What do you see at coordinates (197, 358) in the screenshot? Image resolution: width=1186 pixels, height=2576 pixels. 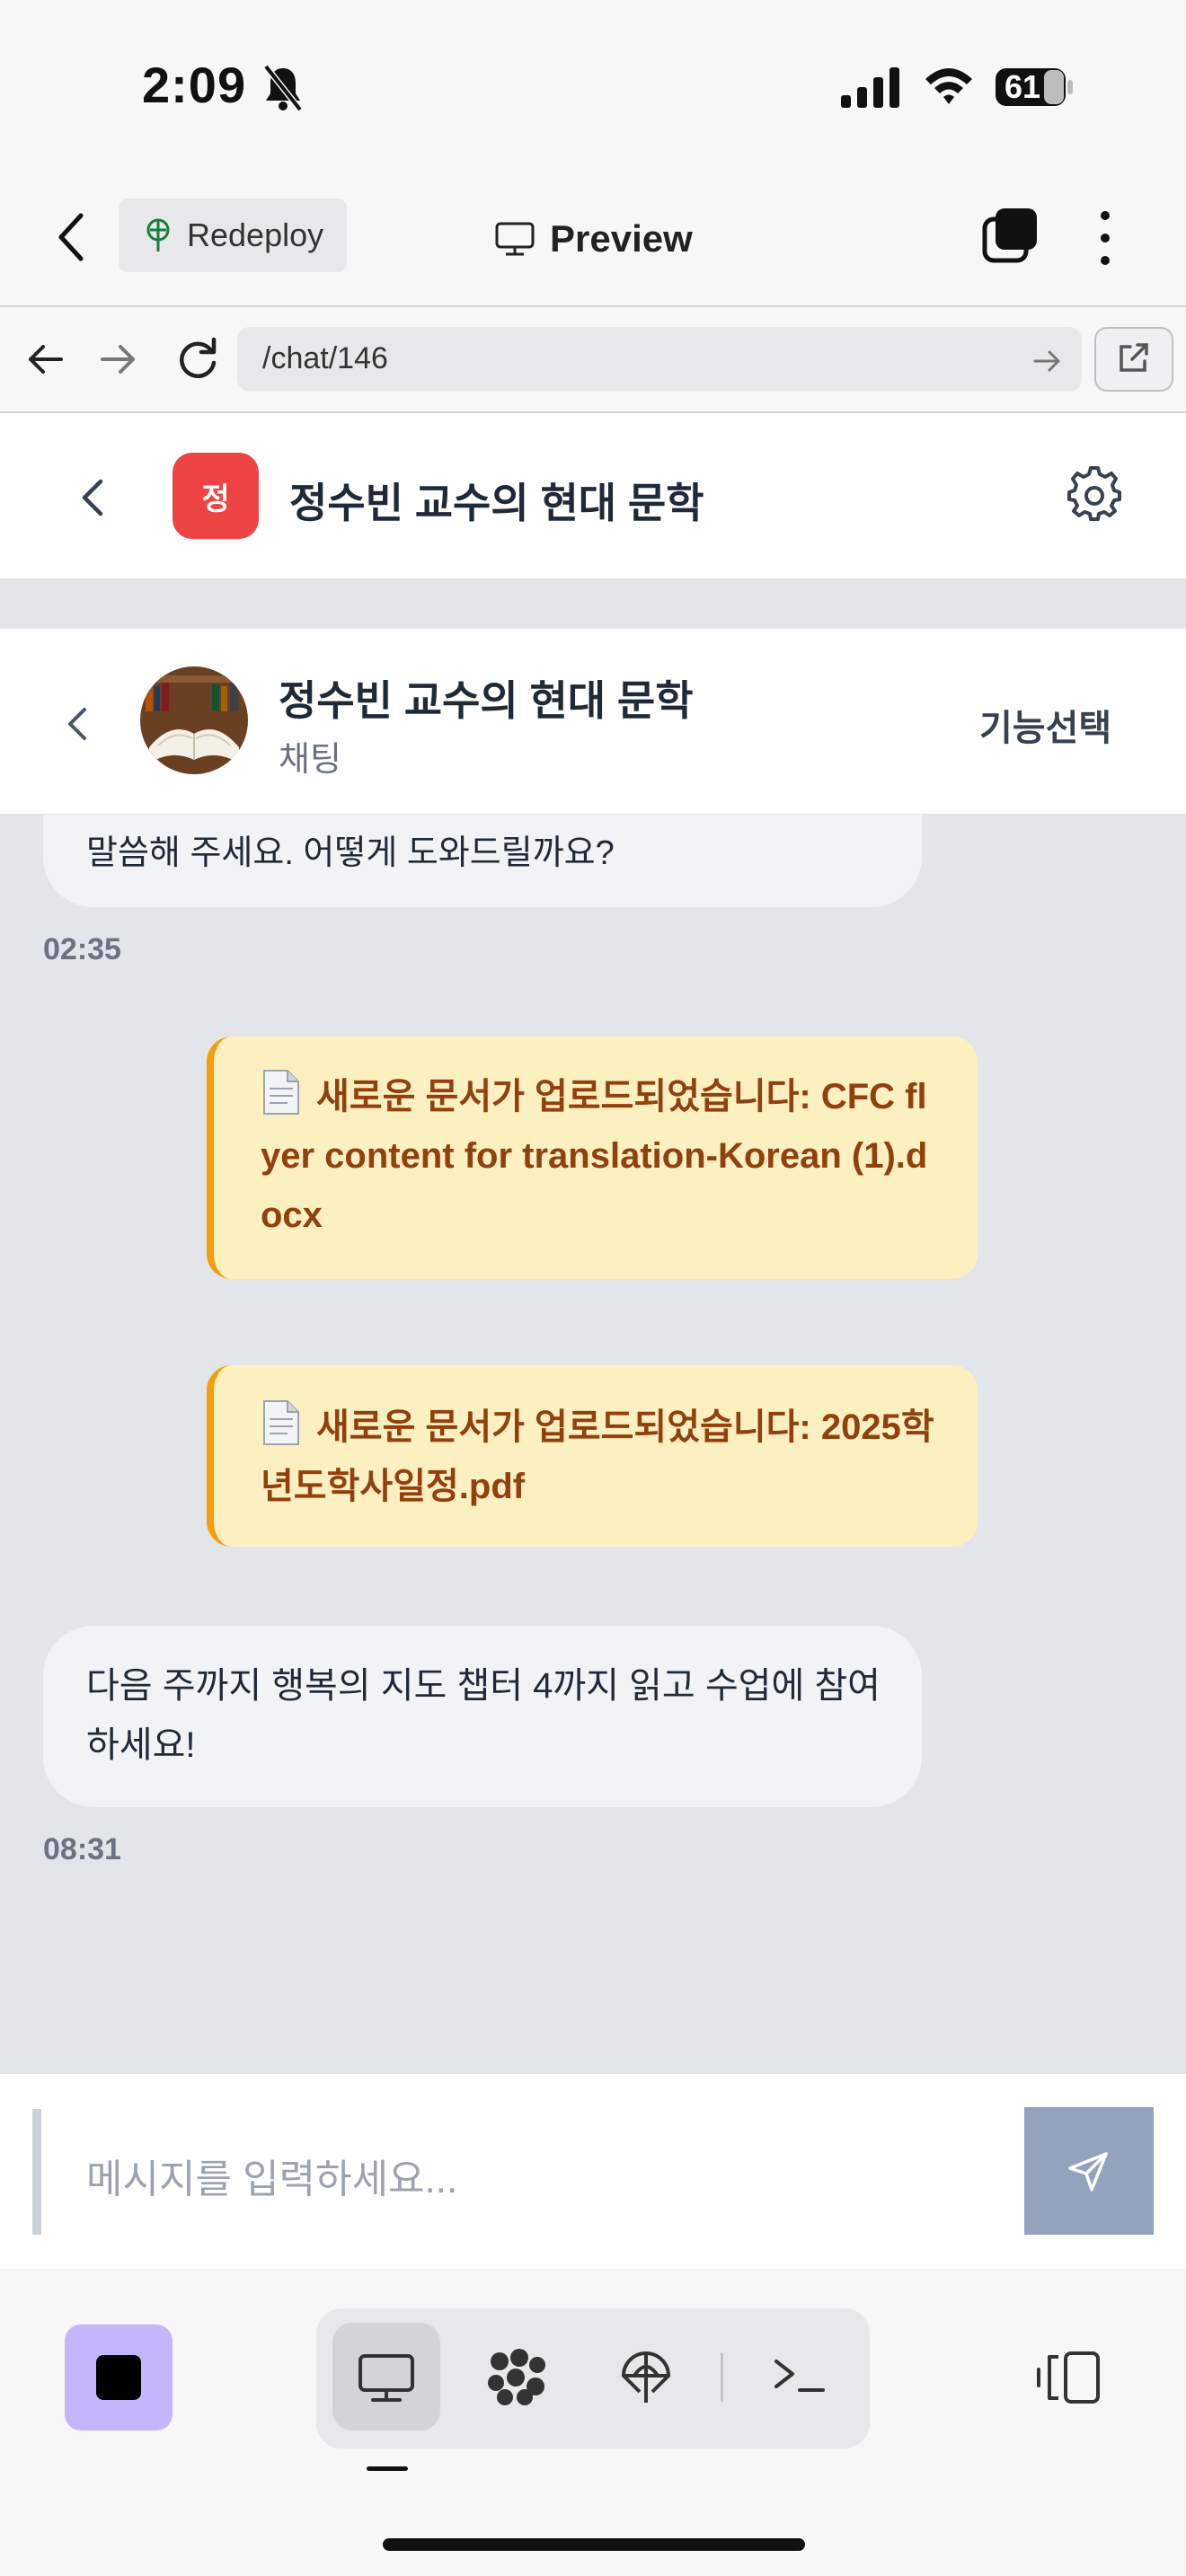 I see `reload-icon` at bounding box center [197, 358].